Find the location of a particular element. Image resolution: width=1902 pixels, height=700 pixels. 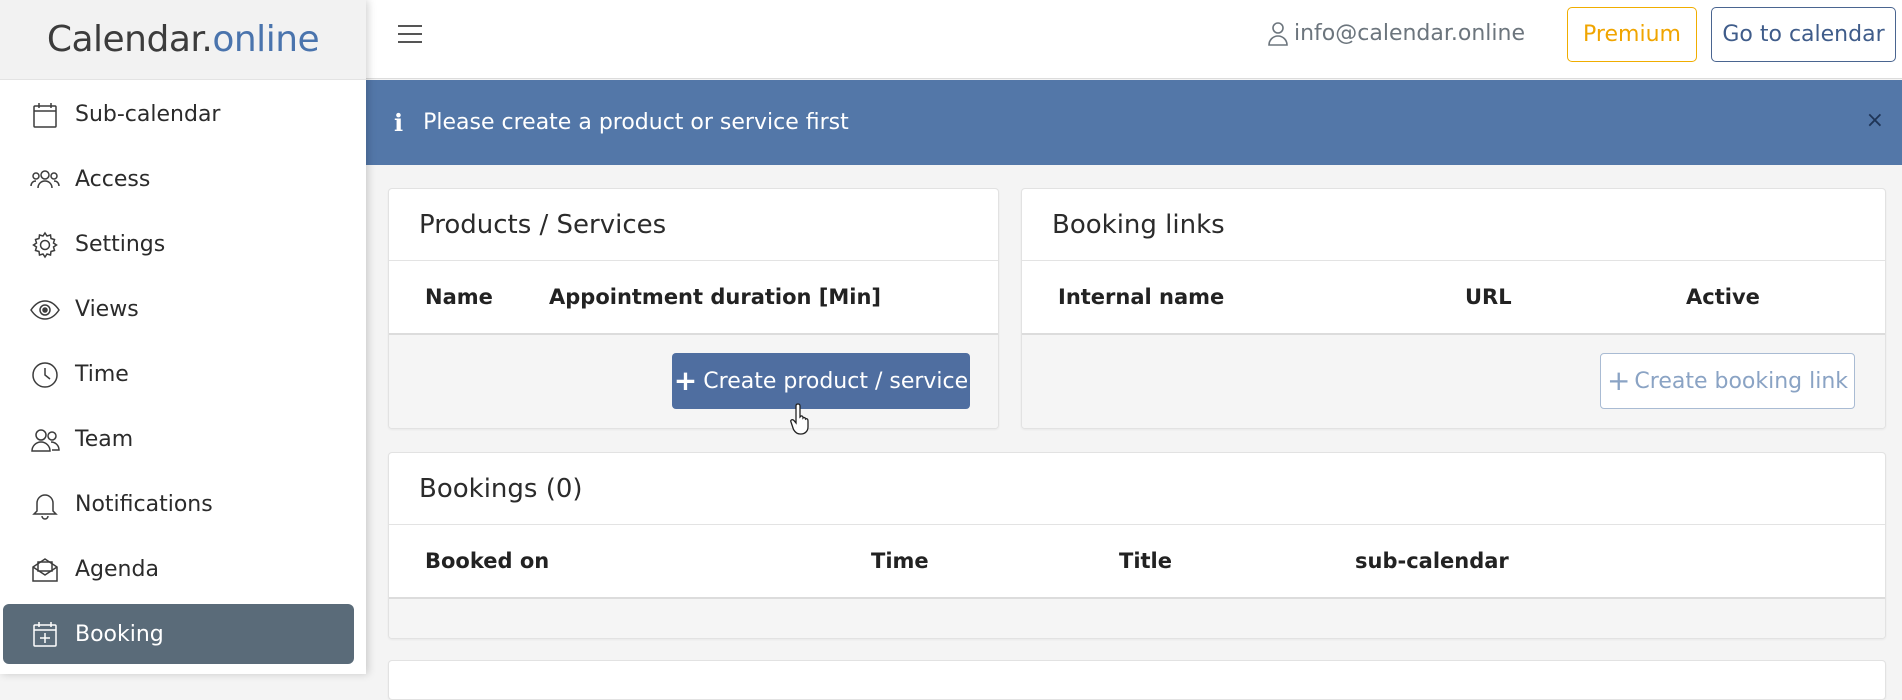

sidebar-item-views: Views is located at coordinates (183, 309).